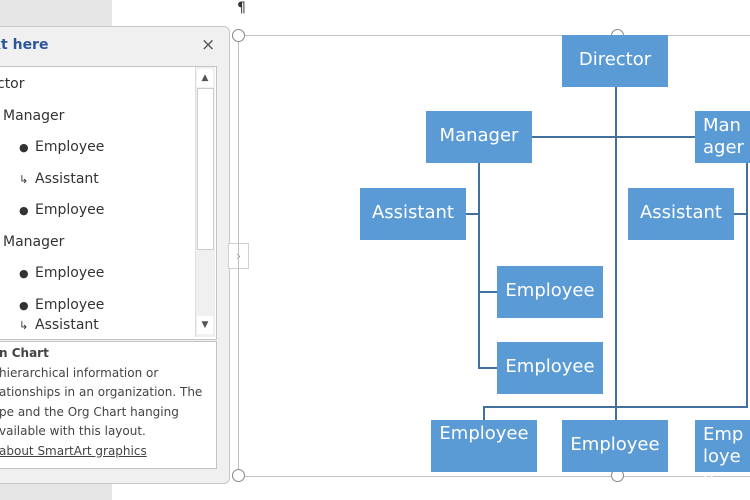 The width and height of the screenshot is (750, 500). Describe the element at coordinates (205, 169) in the screenshot. I see `scrollbar-thumb` at that location.